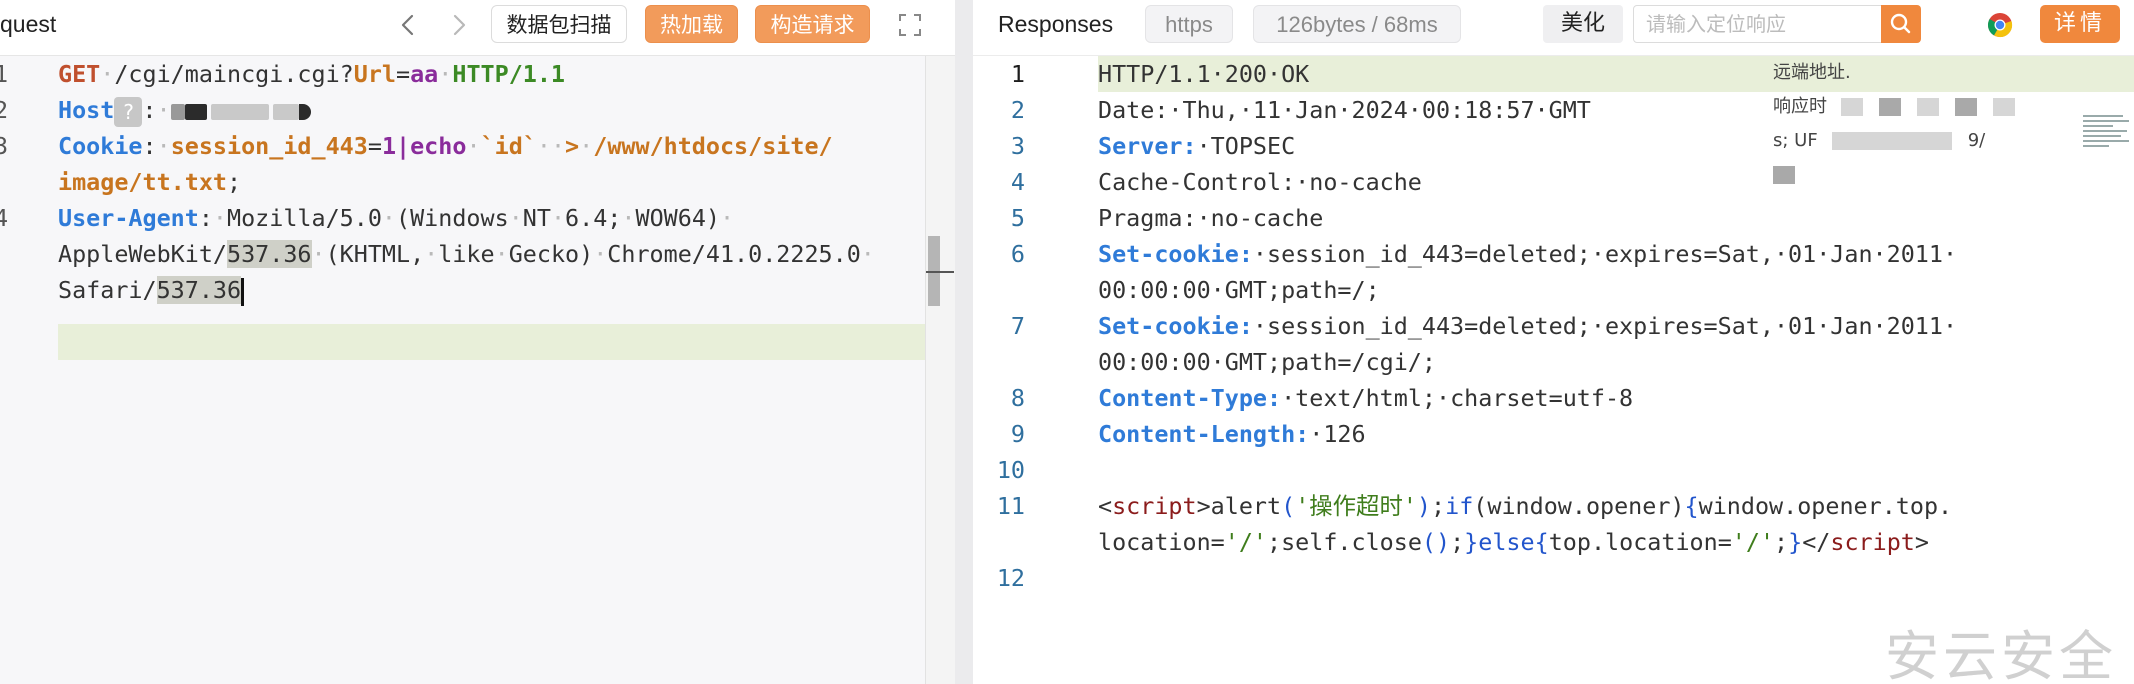 The image size is (2134, 684). I want to click on request-header: quest 数据包扫描 热加载 构造请求, so click(477, 28).